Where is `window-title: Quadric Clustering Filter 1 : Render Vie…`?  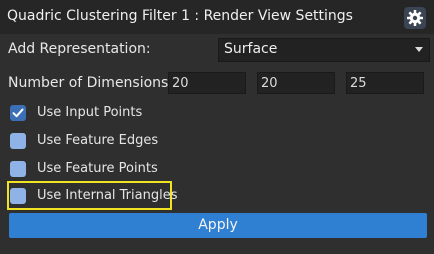 window-title: Quadric Clustering Filter 1 : Render Vie… is located at coordinates (180, 16).